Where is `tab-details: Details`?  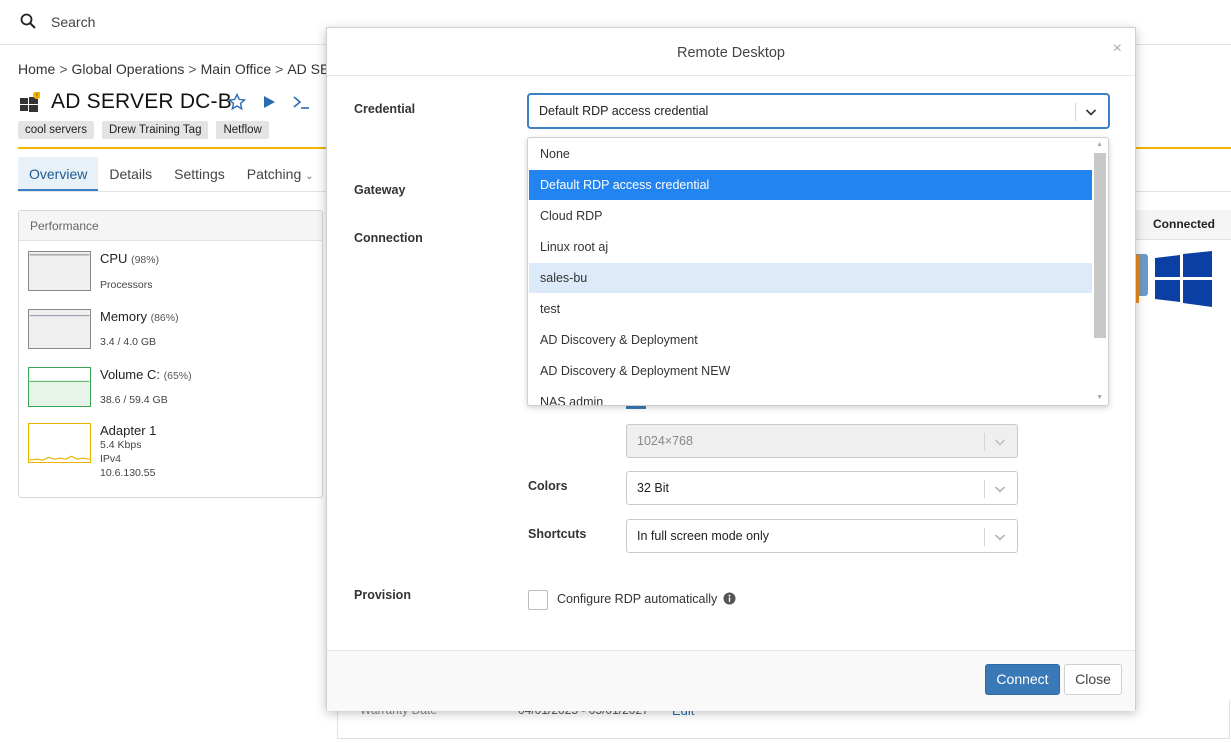
tab-details: Details is located at coordinates (130, 174).